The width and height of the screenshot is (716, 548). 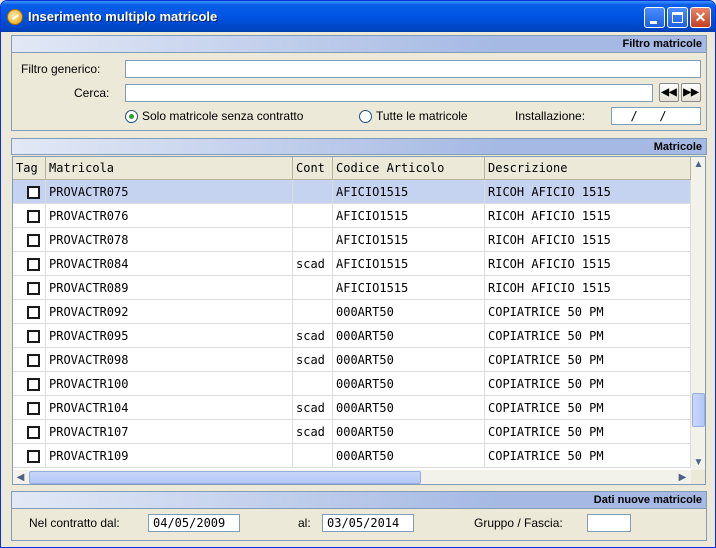 I want to click on table-row: PROVACTR078 AFICIO1515 RICOH AFICIO 1515, so click(x=352, y=240).